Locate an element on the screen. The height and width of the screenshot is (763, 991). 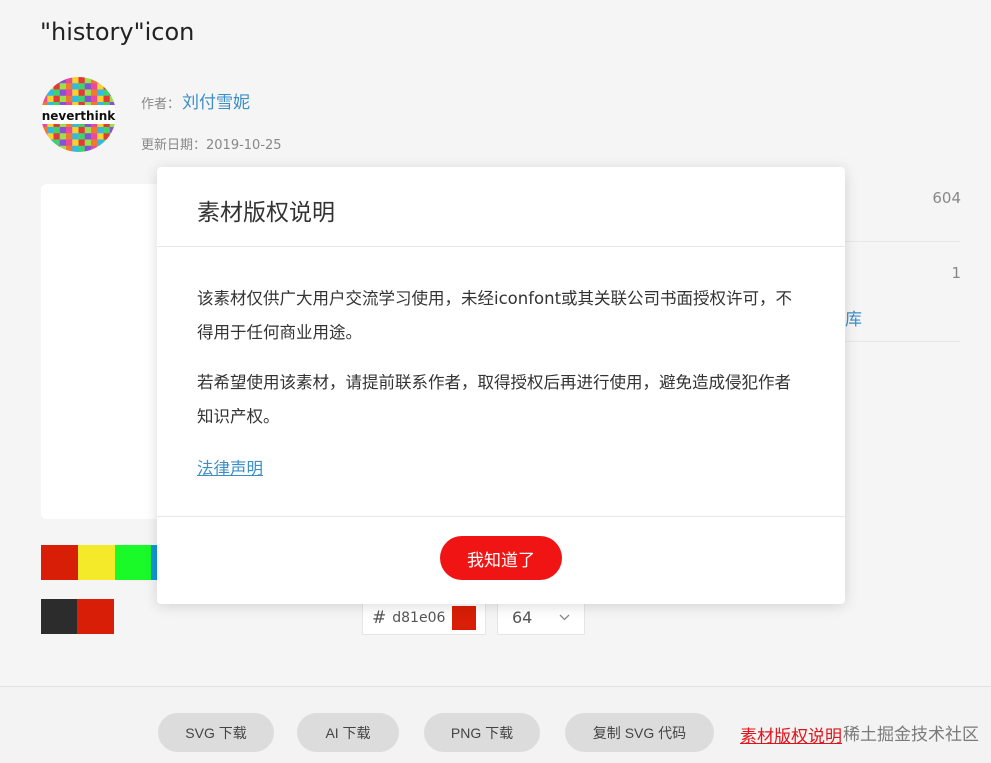
color-preview-chip is located at coordinates (464, 617).